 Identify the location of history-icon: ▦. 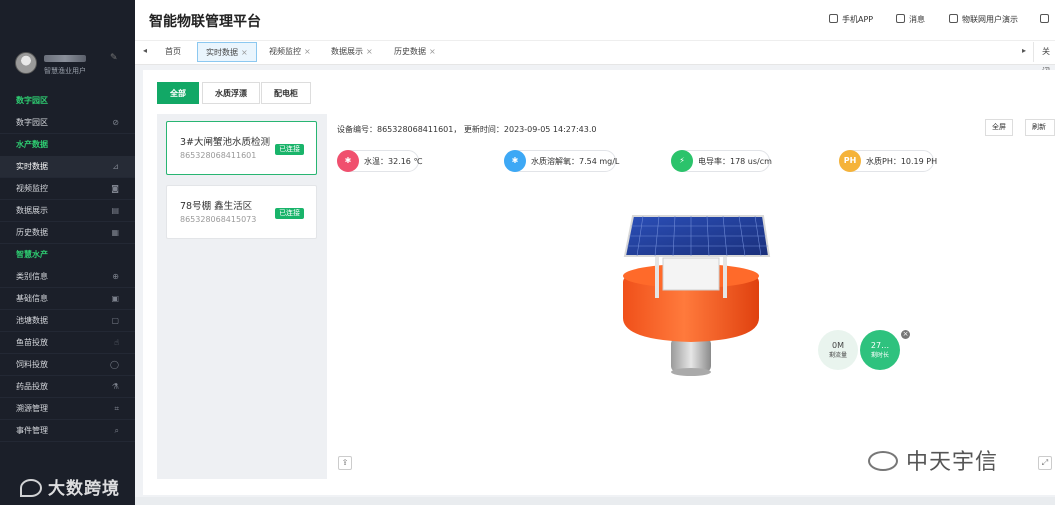
(115, 232).